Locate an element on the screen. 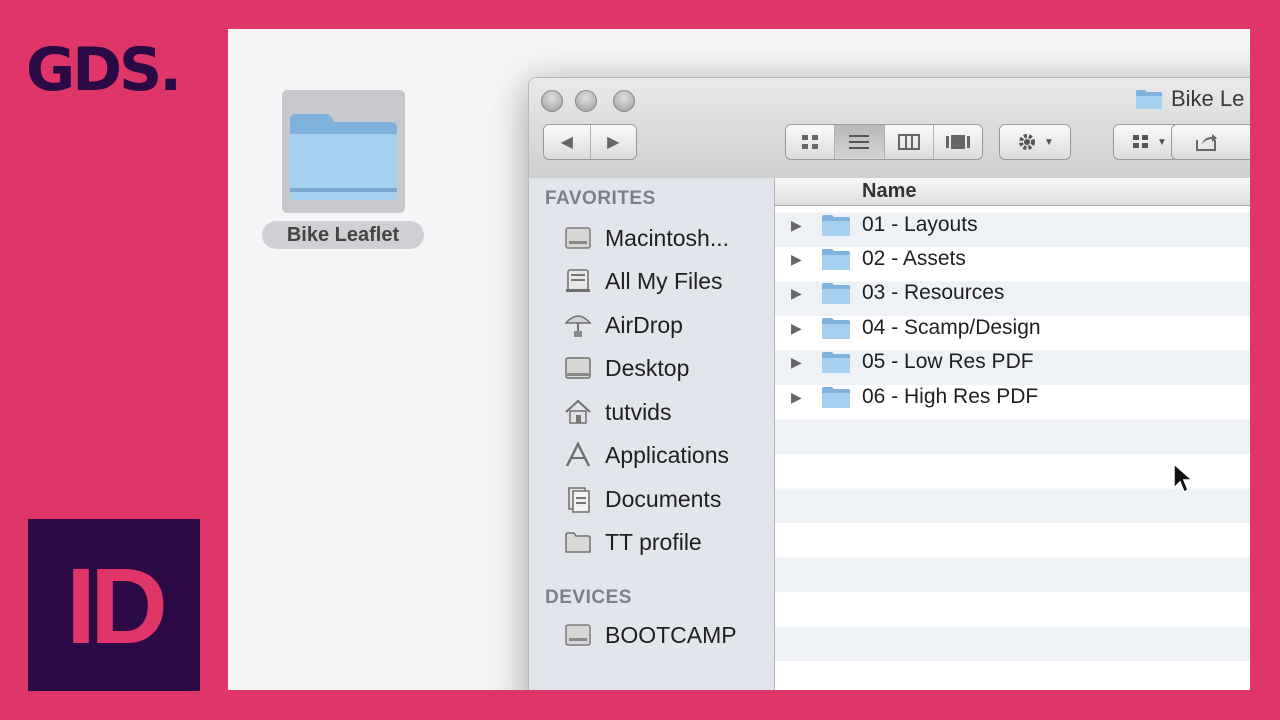 The image size is (1280, 720). sidebar-item-tt-profile: TT profile is located at coordinates (631, 542).